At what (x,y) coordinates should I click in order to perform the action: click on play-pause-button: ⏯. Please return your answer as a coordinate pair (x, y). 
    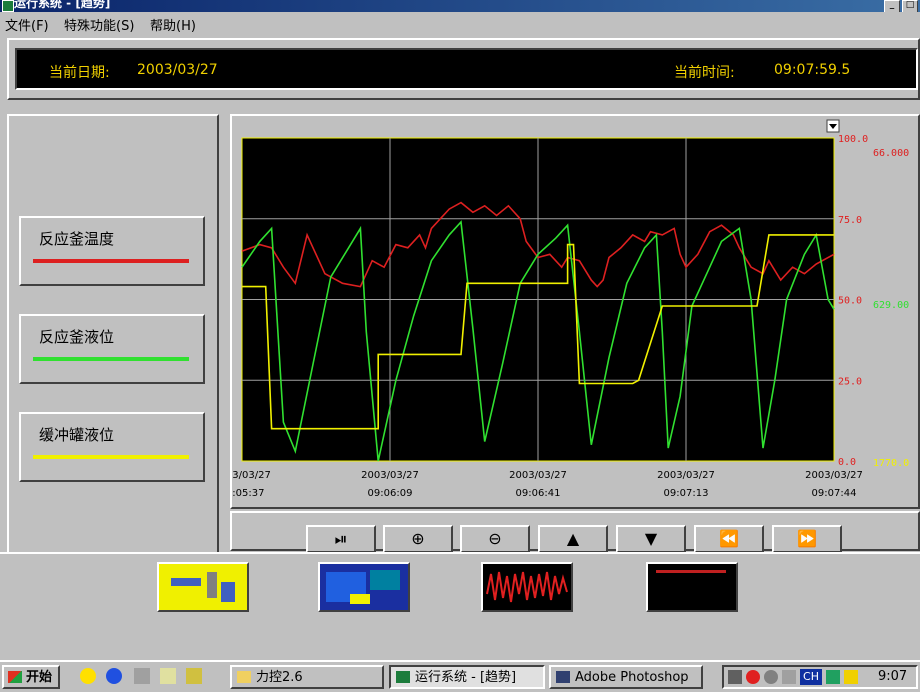
    Looking at the image, I should click on (341, 539).